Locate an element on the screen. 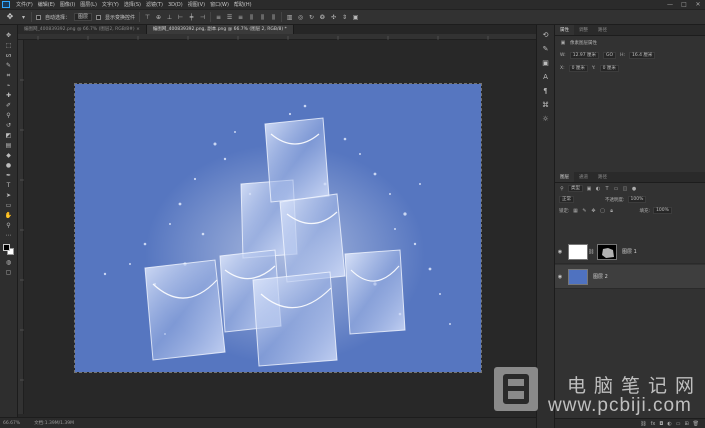 The width and height of the screenshot is (705, 428). blend-mode-select: 正常 is located at coordinates (566, 199).